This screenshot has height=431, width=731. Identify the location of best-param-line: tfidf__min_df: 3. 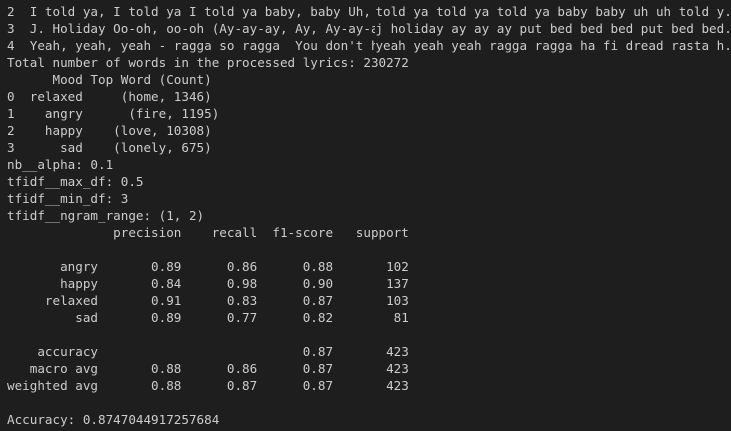
(68, 198).